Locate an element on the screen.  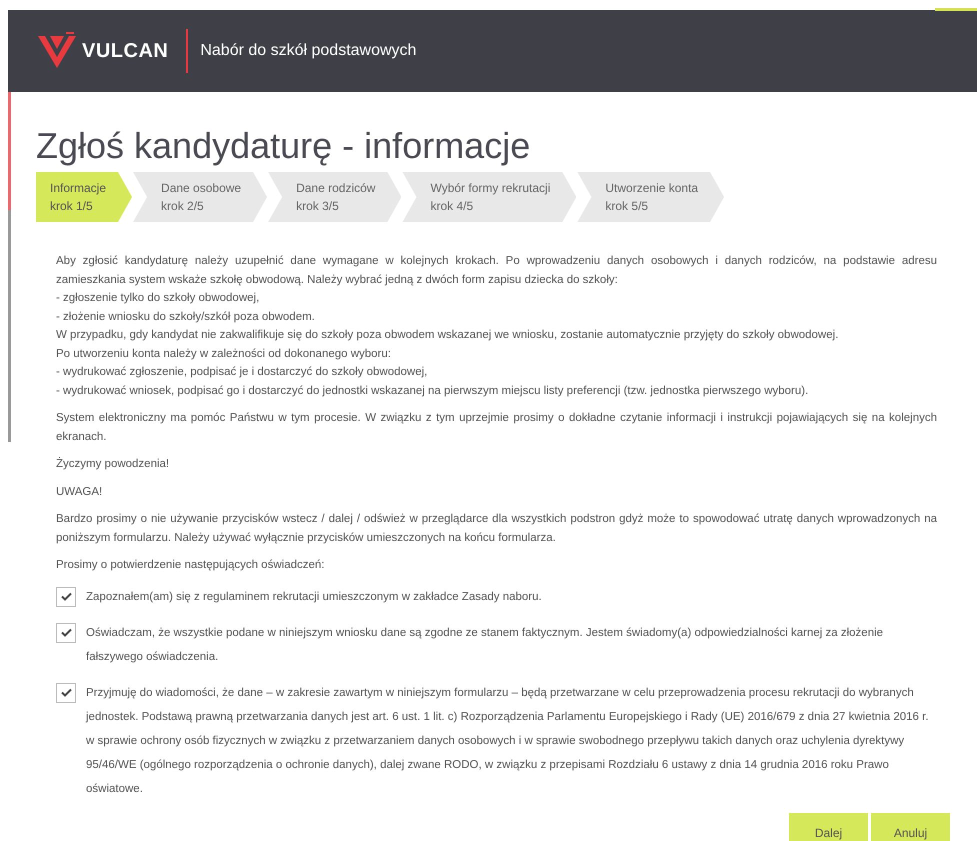
info-text: - złożenie wniosku do szkoły/szkół poza obwodem. is located at coordinates (186, 317).